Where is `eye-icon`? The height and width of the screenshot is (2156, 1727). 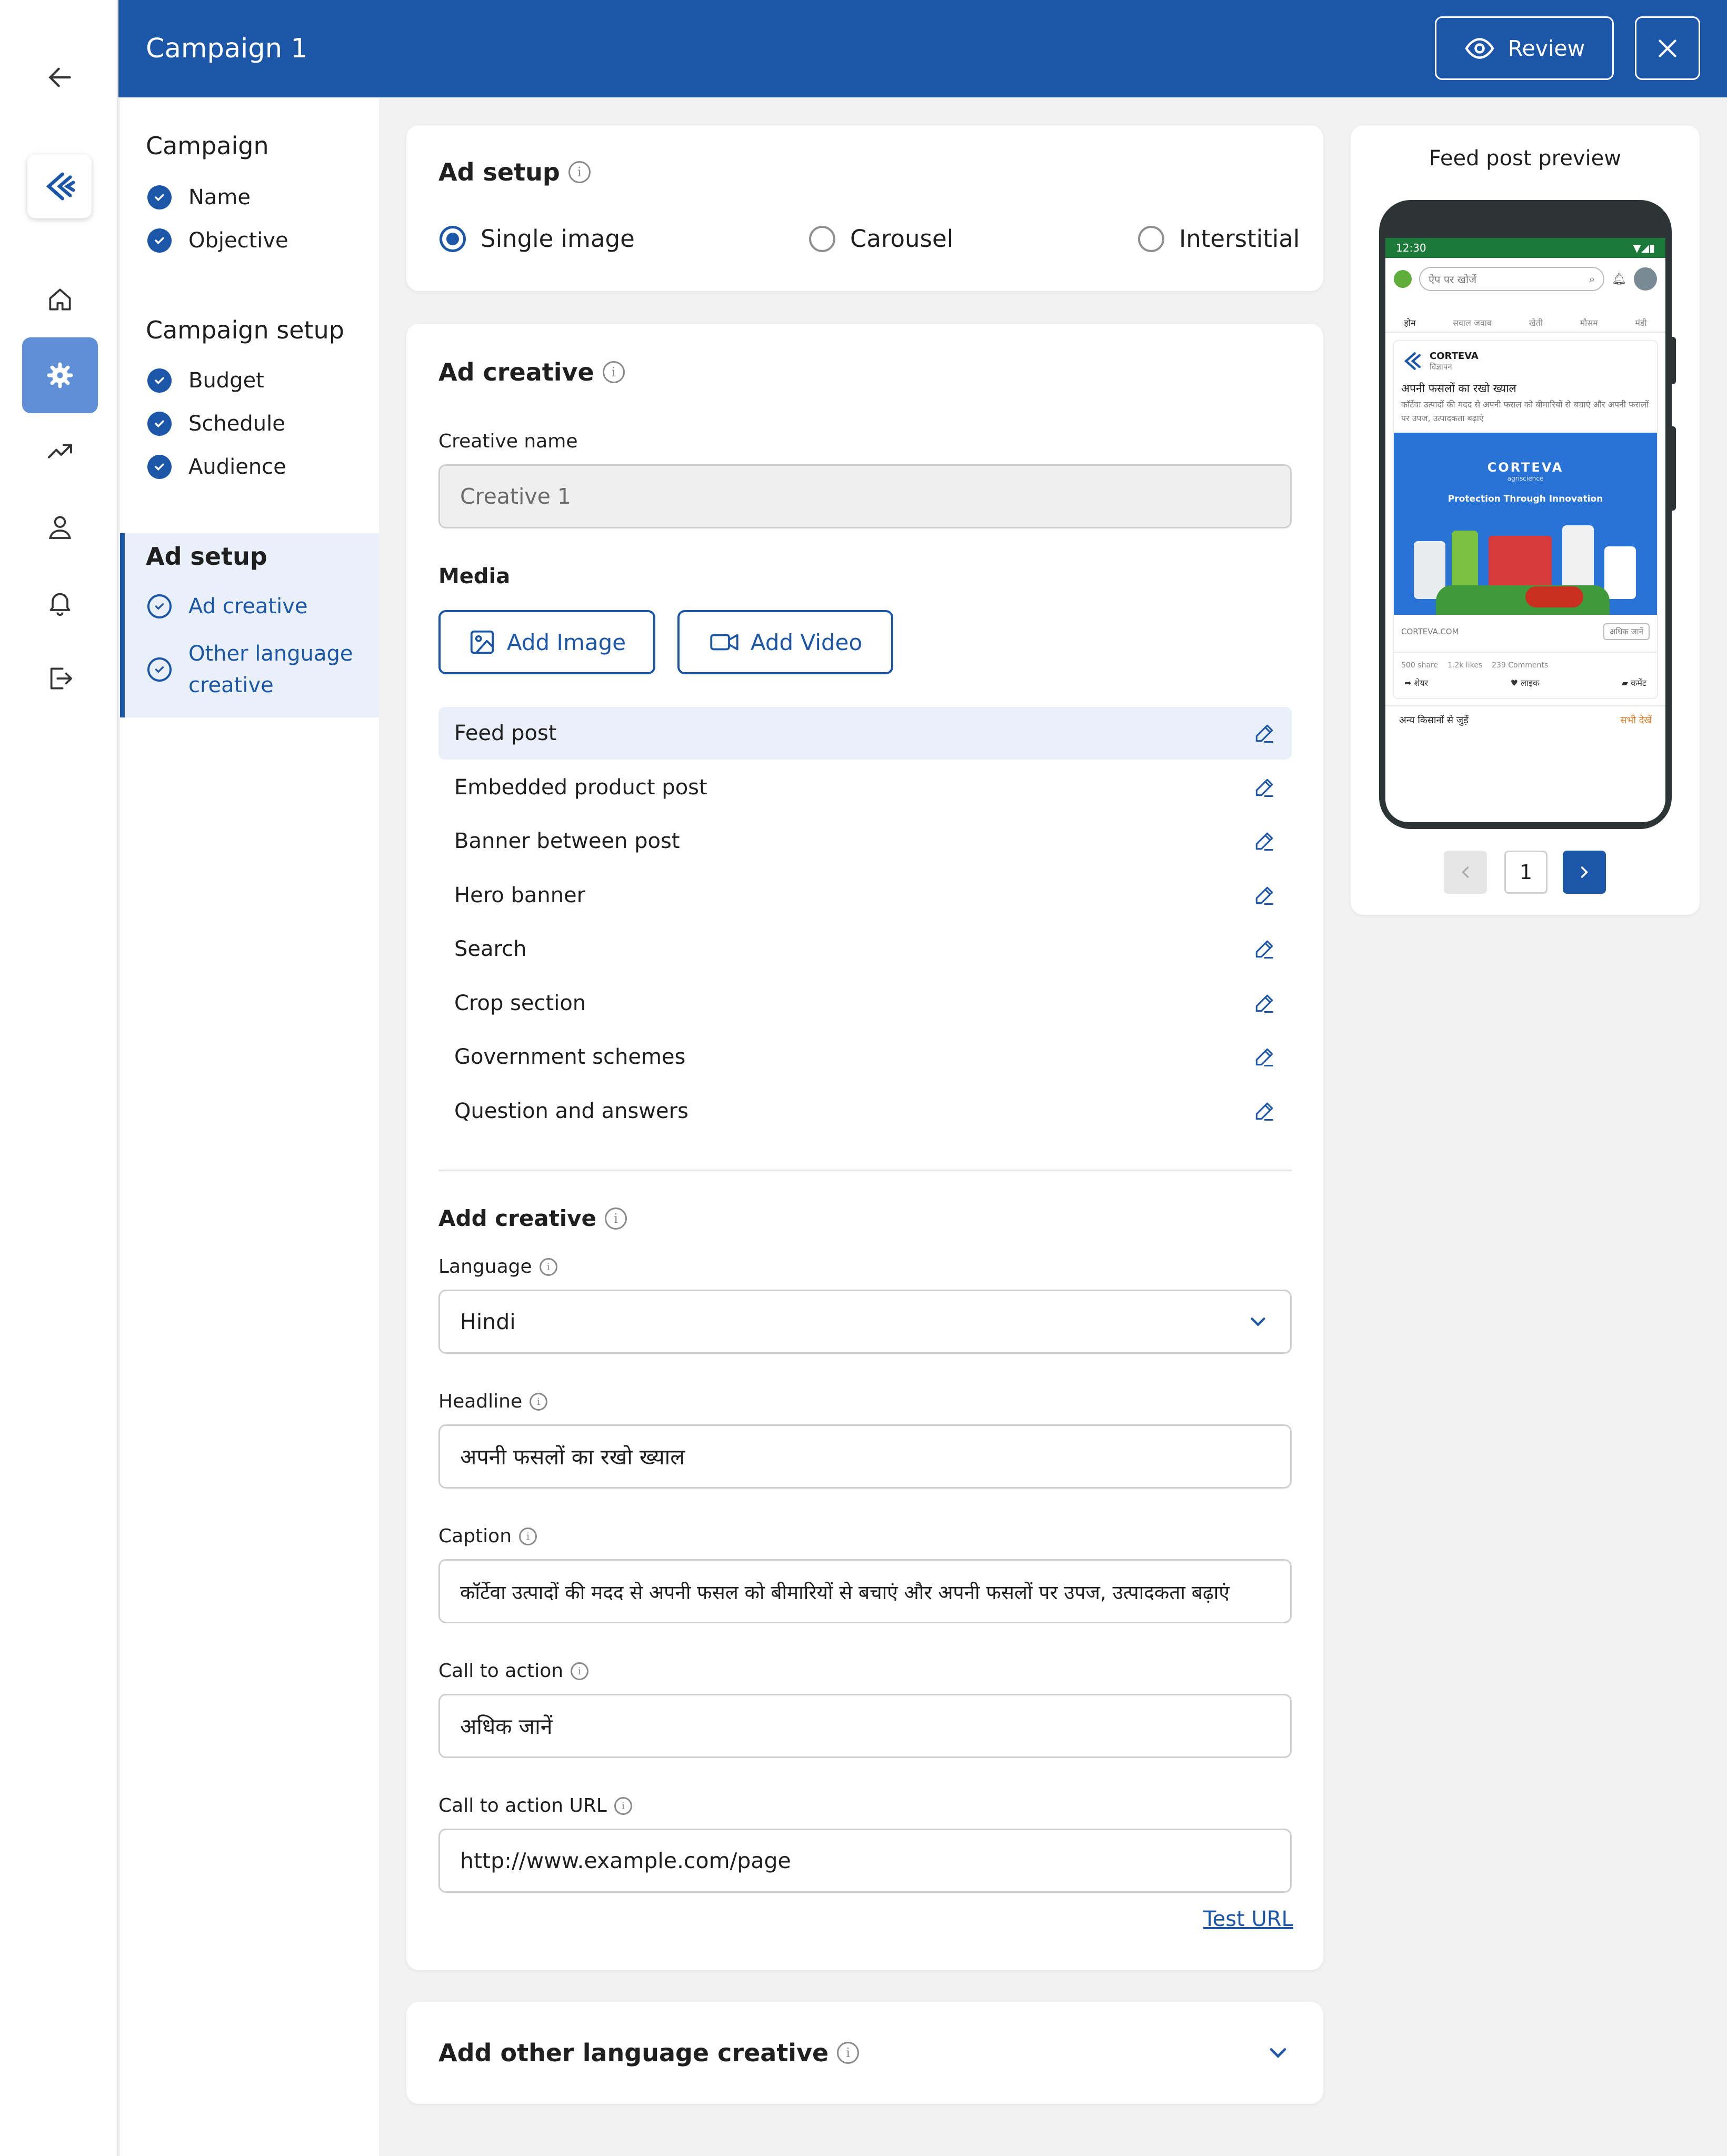 eye-icon is located at coordinates (1479, 48).